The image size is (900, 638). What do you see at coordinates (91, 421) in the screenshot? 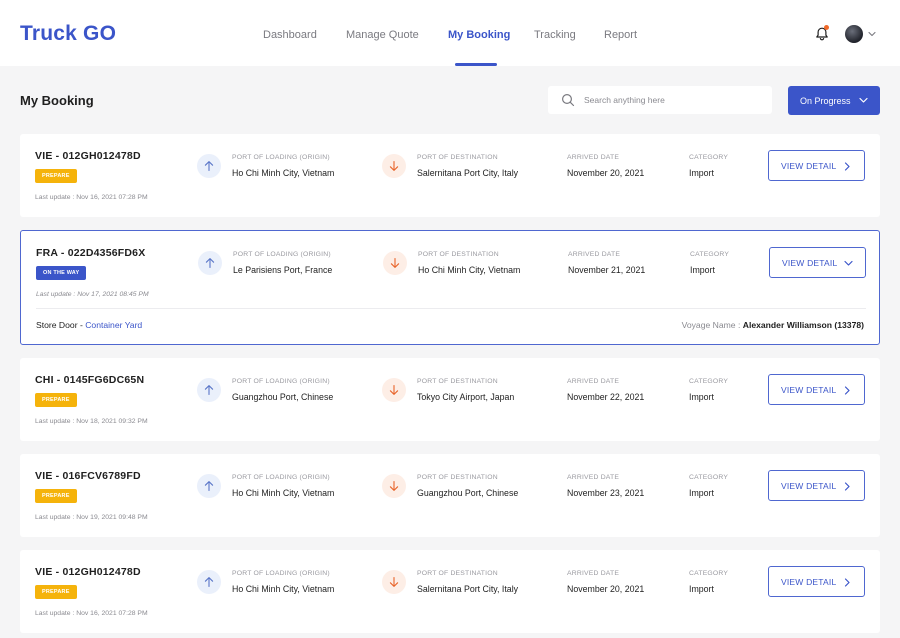
I see `last-update: Last update : Nov 18, 2021 09:32 PM` at bounding box center [91, 421].